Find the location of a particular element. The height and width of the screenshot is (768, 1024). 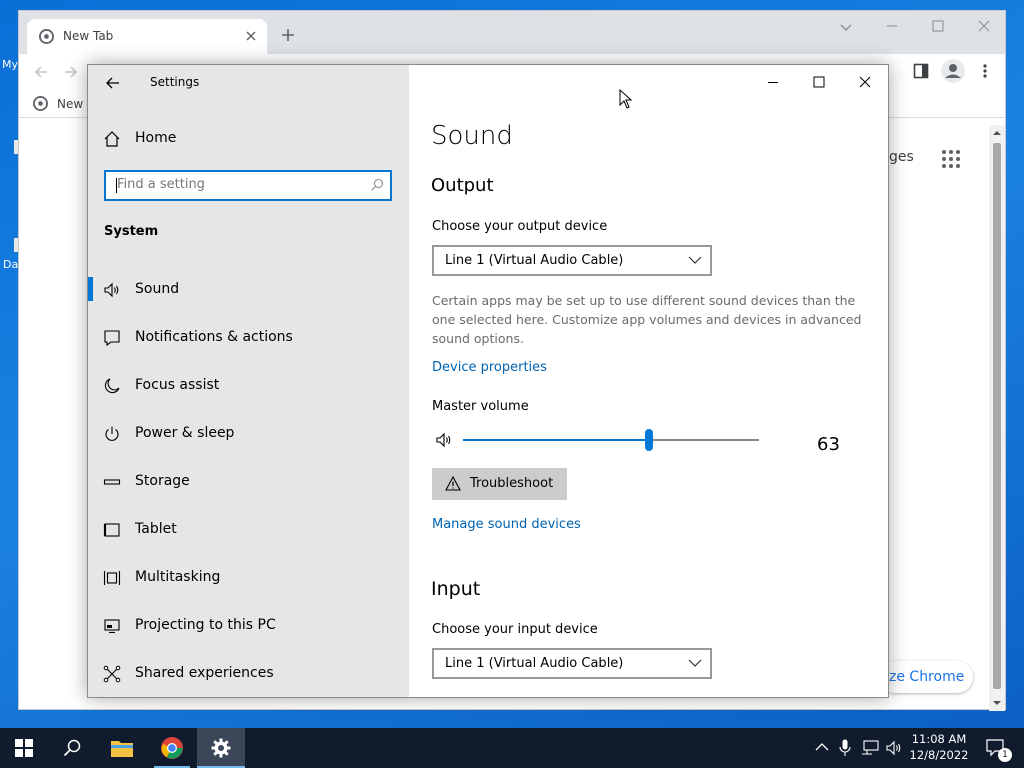

sidebar-item-label: Shared experiences is located at coordinates (204, 673).